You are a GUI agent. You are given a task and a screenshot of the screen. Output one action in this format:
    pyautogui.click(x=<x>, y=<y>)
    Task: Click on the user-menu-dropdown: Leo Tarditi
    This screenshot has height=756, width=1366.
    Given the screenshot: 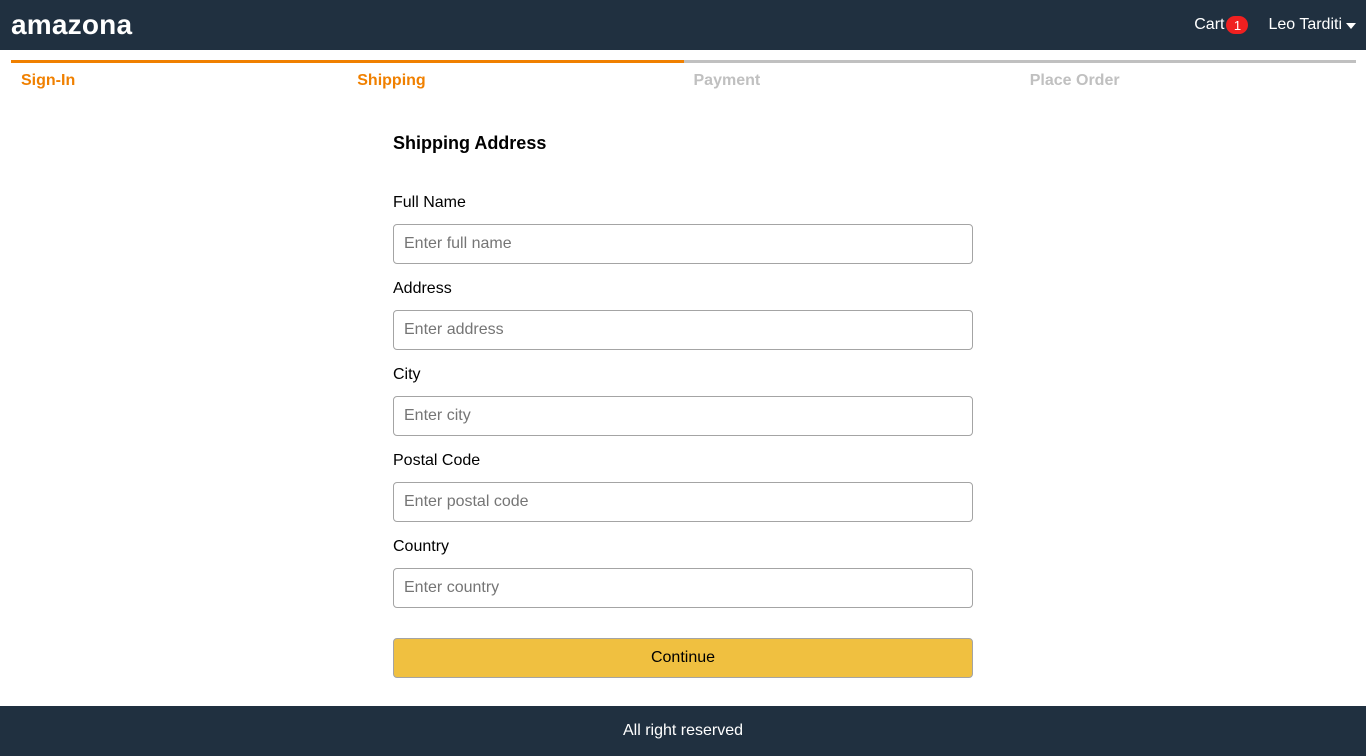 What is the action you would take?
    pyautogui.click(x=1312, y=25)
    